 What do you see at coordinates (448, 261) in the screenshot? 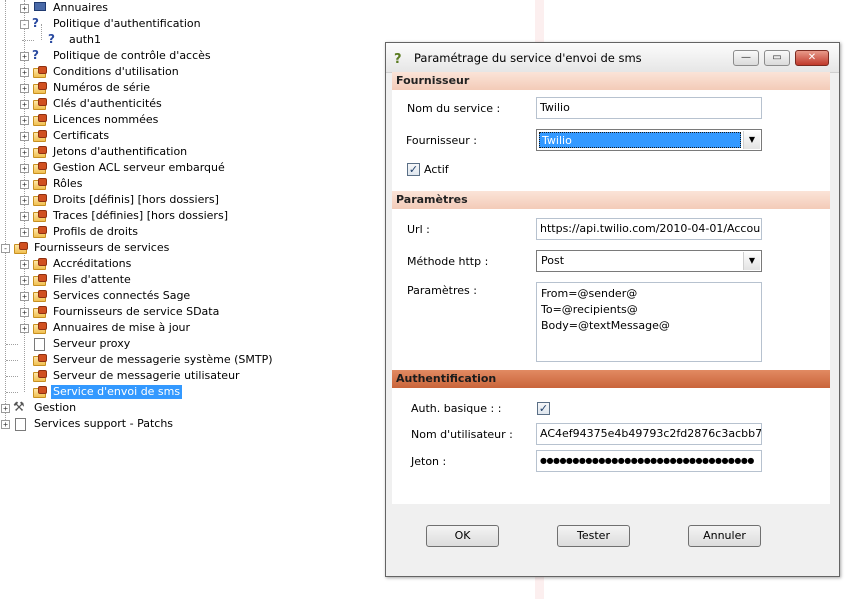
I see `http-method-label: Méthode http :` at bounding box center [448, 261].